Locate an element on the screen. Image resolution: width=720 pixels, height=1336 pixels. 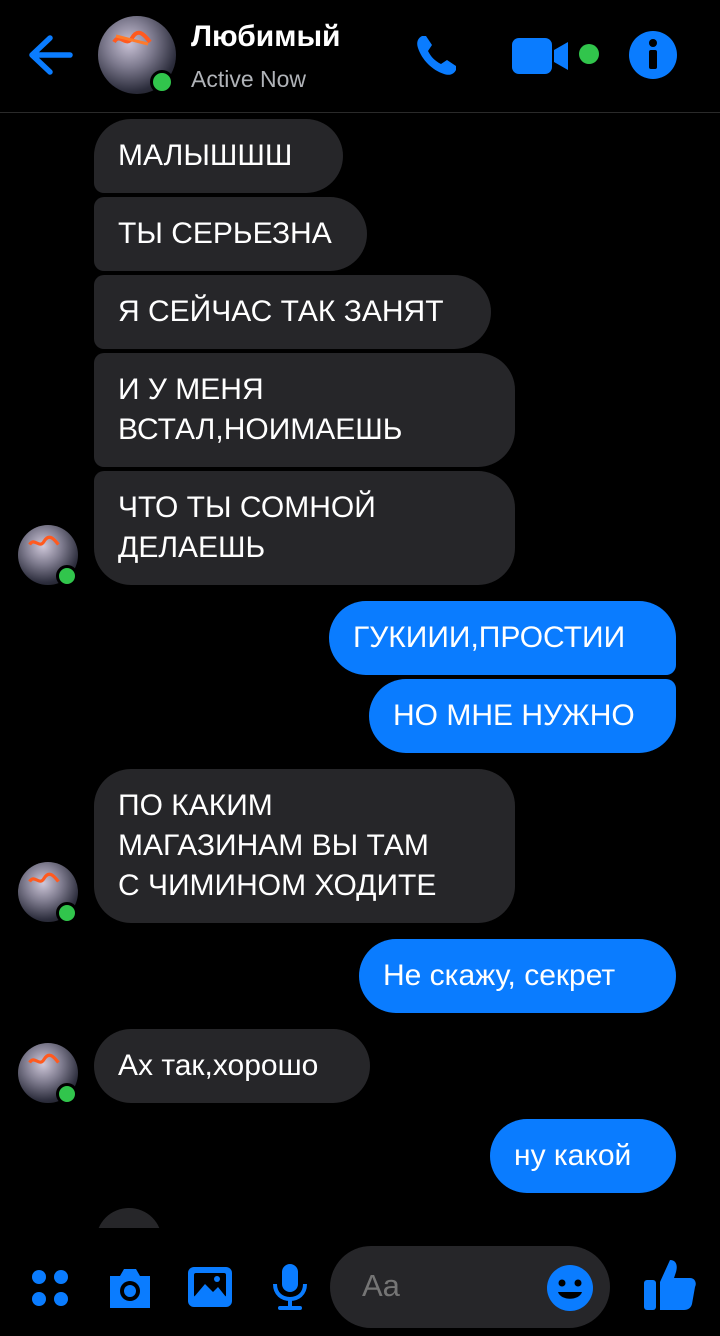
contact-active-status: Active Now is located at coordinates (249, 79).